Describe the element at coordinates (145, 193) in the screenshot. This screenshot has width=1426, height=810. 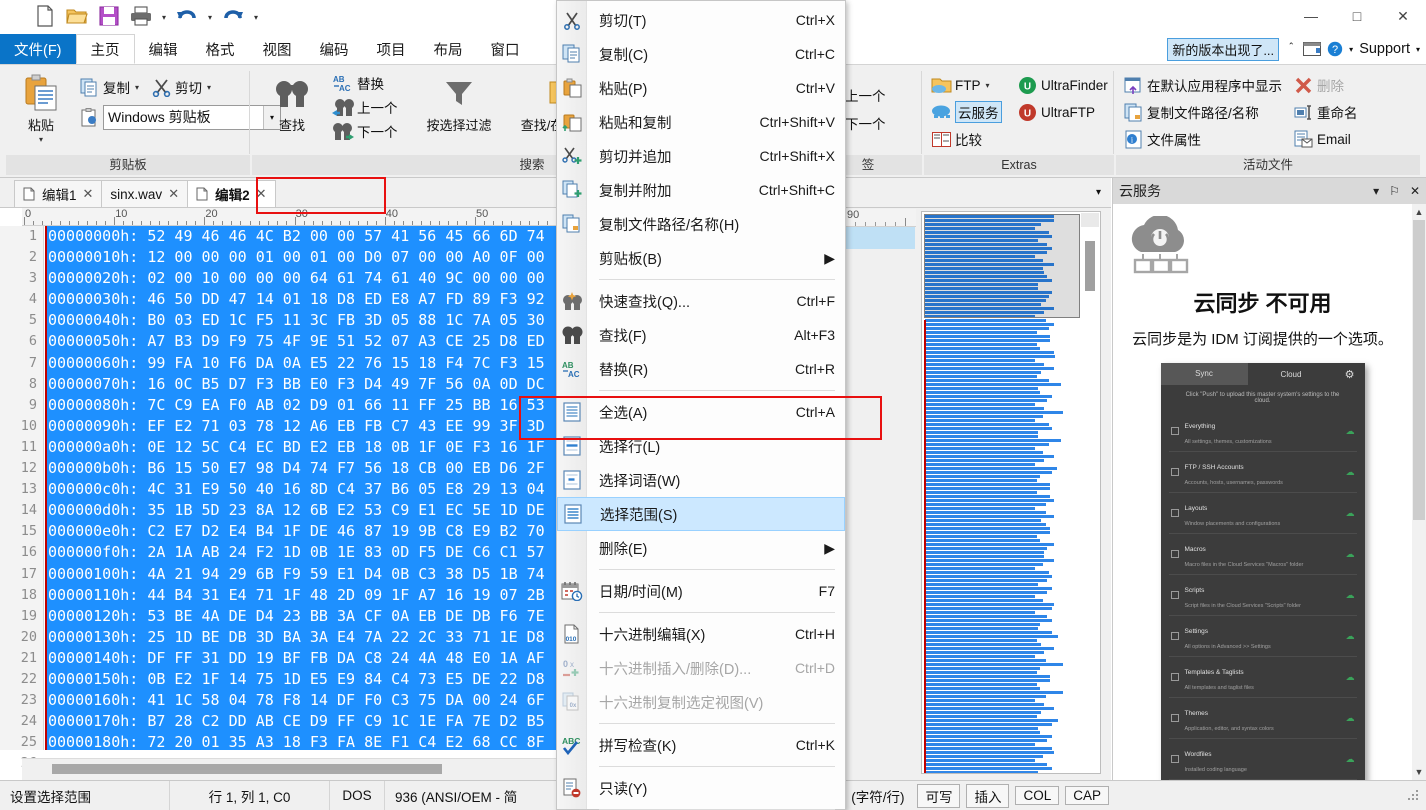
I see `doc-tab-sinx-wav: sinx.wav ✕` at that location.